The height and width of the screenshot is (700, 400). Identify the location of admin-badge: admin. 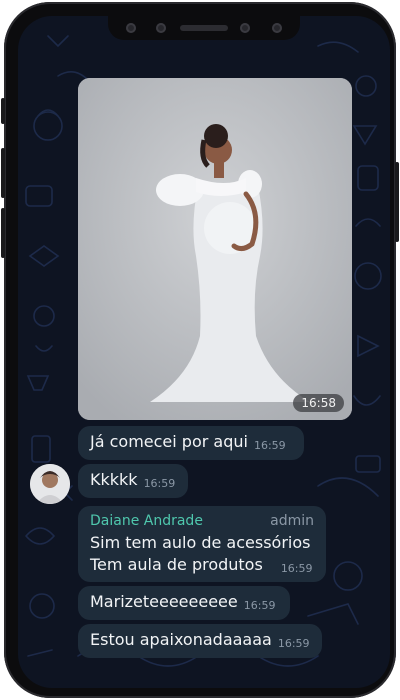
(292, 521).